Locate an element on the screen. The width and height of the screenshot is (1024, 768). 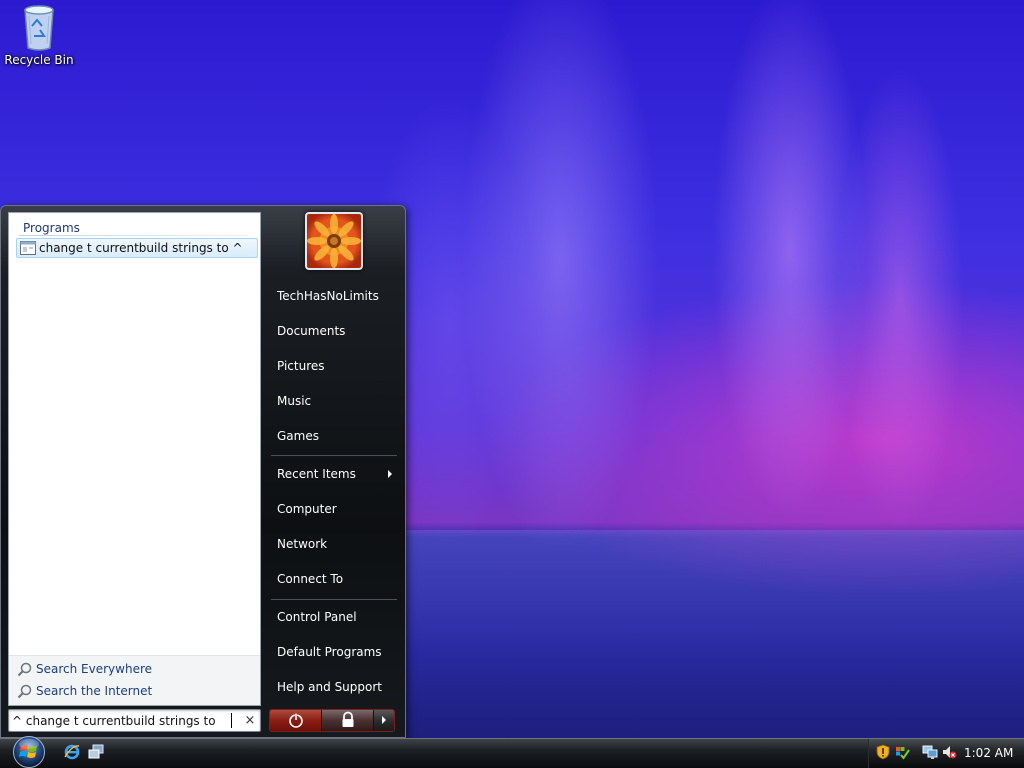
user-account-picture is located at coordinates (334, 241).